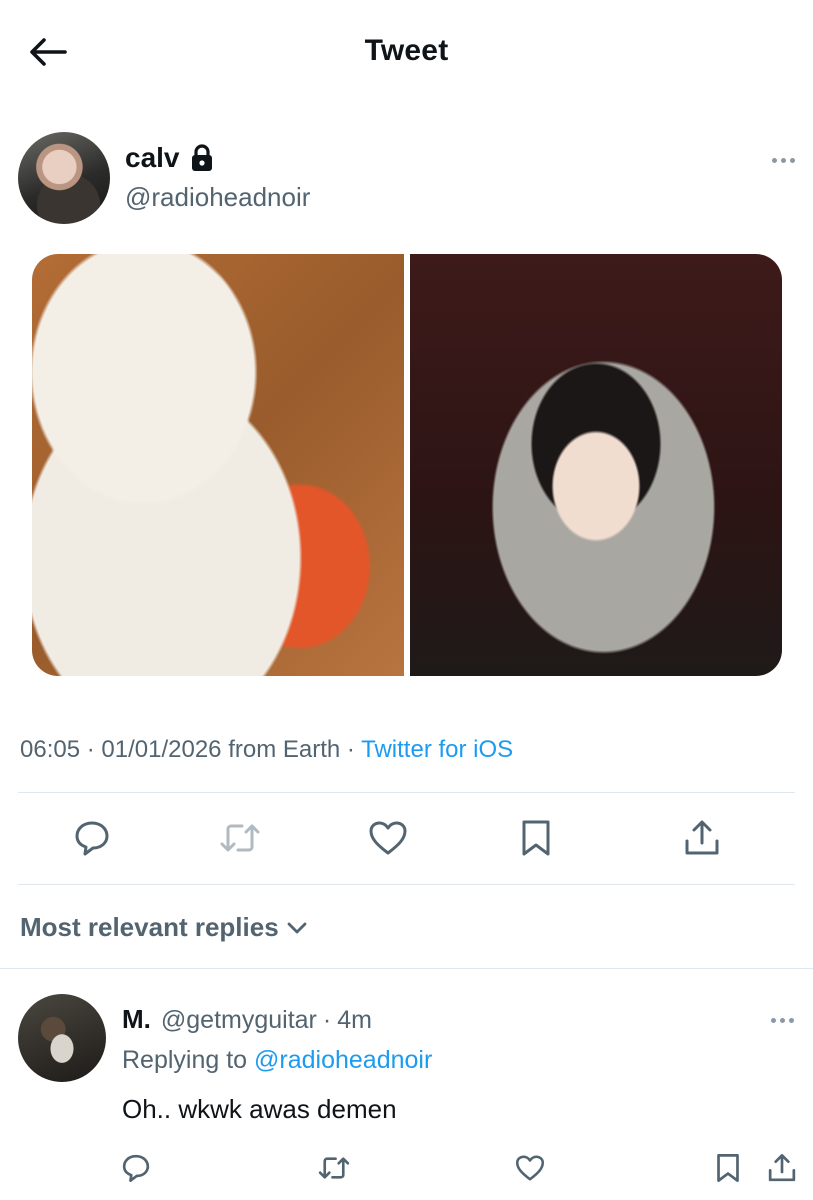 The height and width of the screenshot is (1200, 813). Describe the element at coordinates (62, 1038) in the screenshot. I see `reply-avatar` at that location.